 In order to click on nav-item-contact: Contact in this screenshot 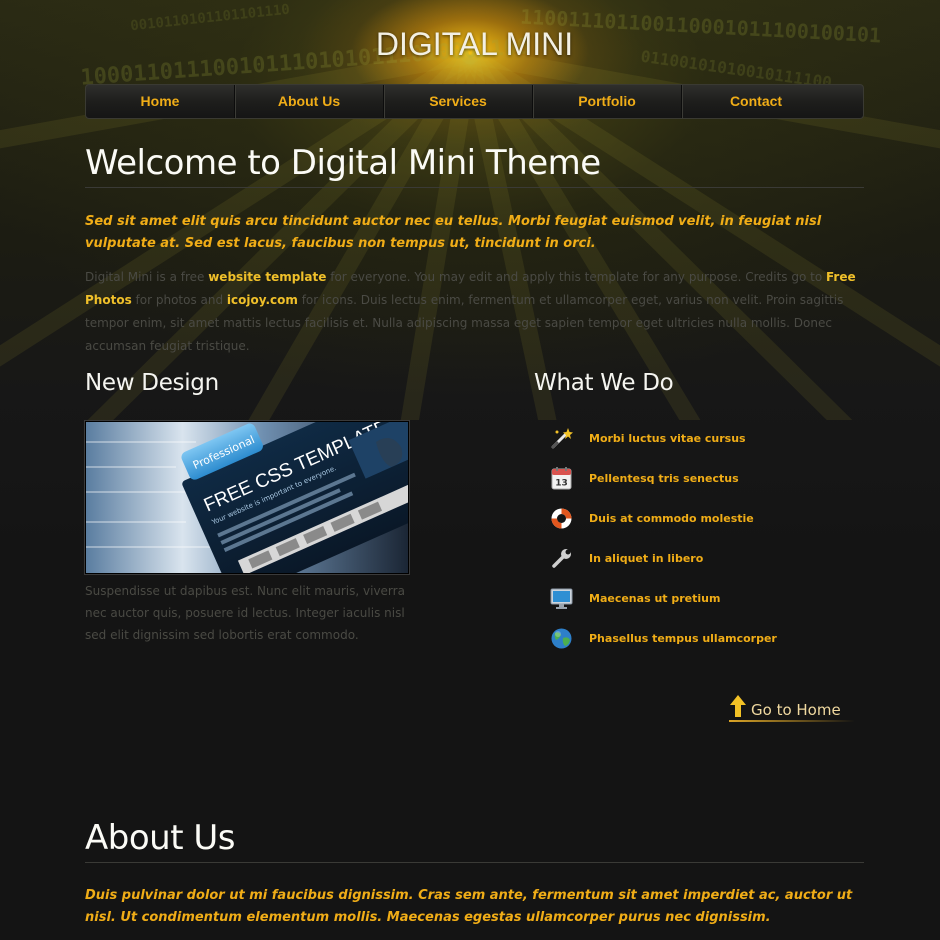, I will do `click(756, 101)`.